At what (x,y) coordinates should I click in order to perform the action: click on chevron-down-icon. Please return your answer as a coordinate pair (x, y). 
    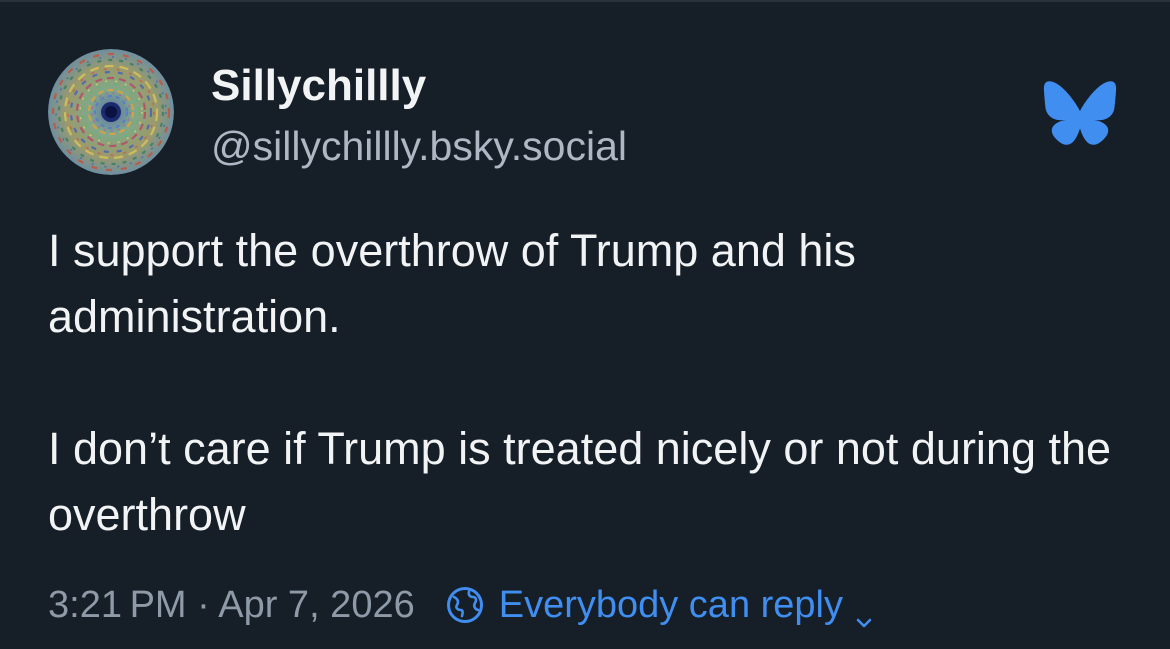
    Looking at the image, I should click on (864, 611).